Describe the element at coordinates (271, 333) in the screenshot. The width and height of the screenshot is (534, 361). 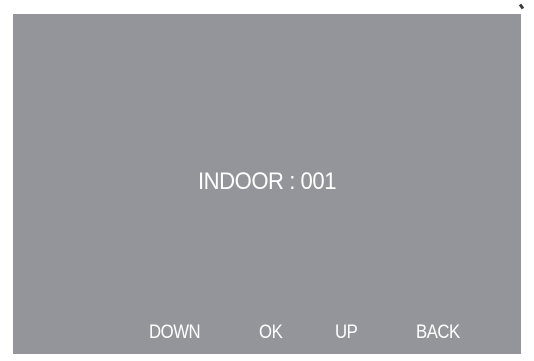
I see `ok-button: OK` at that location.